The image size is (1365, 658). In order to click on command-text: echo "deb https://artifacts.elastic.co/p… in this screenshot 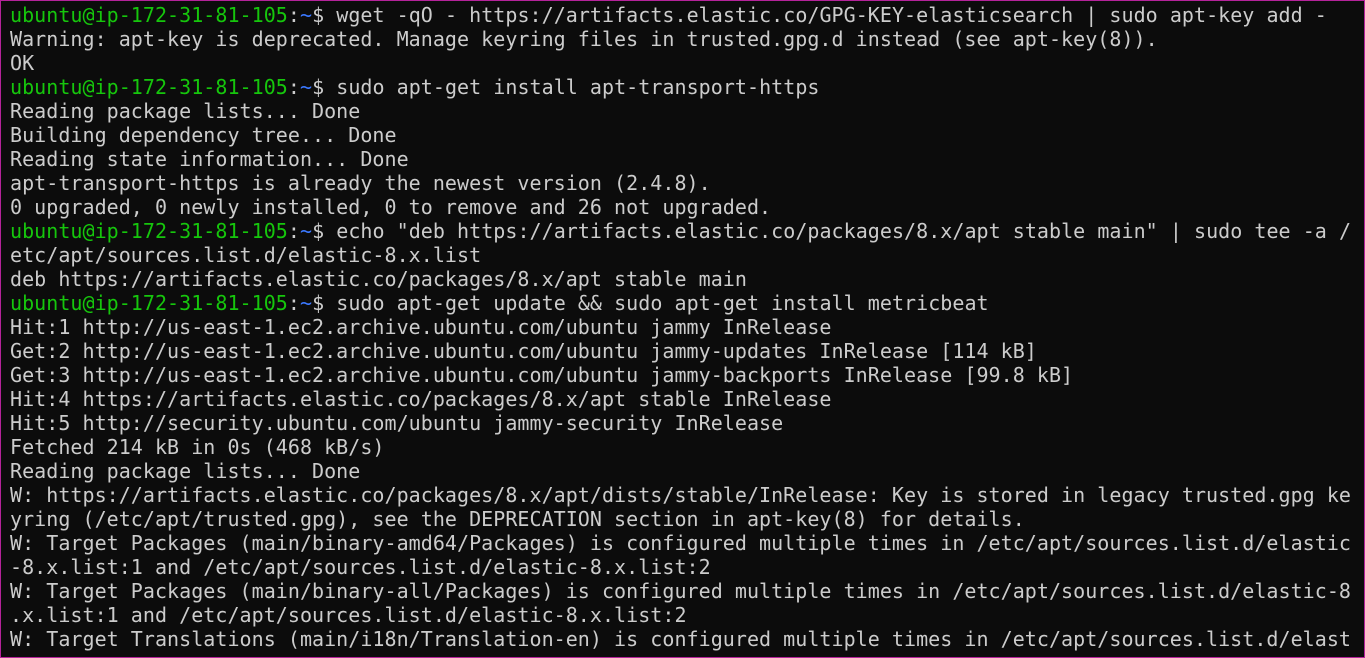, I will do `click(844, 231)`.